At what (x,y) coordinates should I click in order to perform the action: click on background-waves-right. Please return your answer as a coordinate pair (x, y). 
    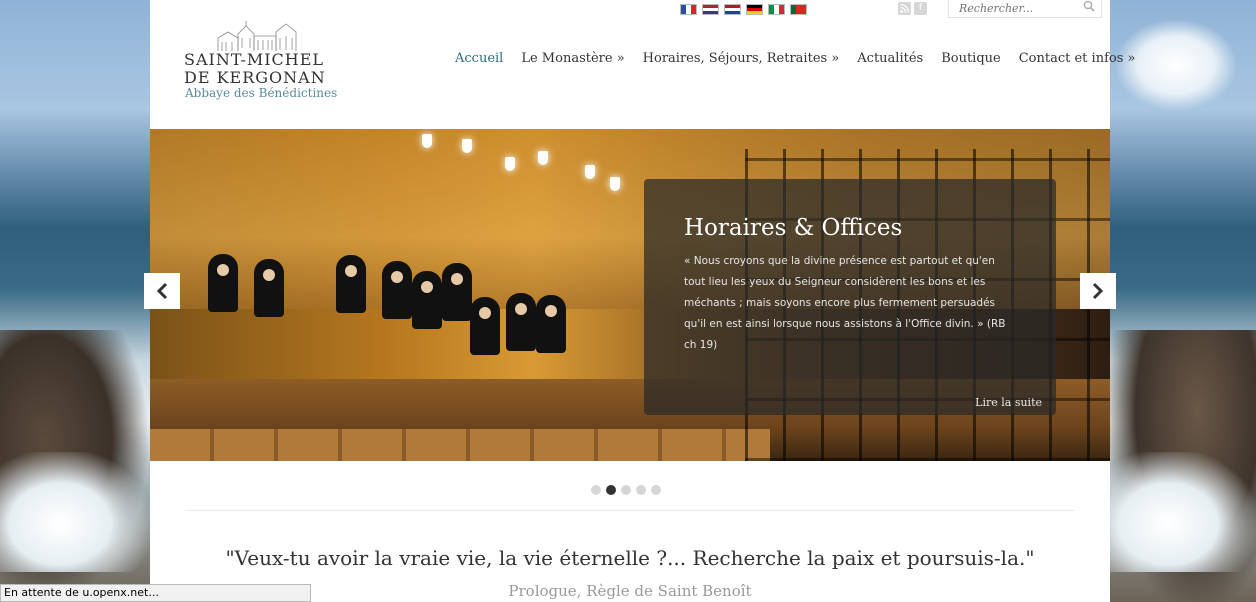
    Looking at the image, I should click on (1183, 512).